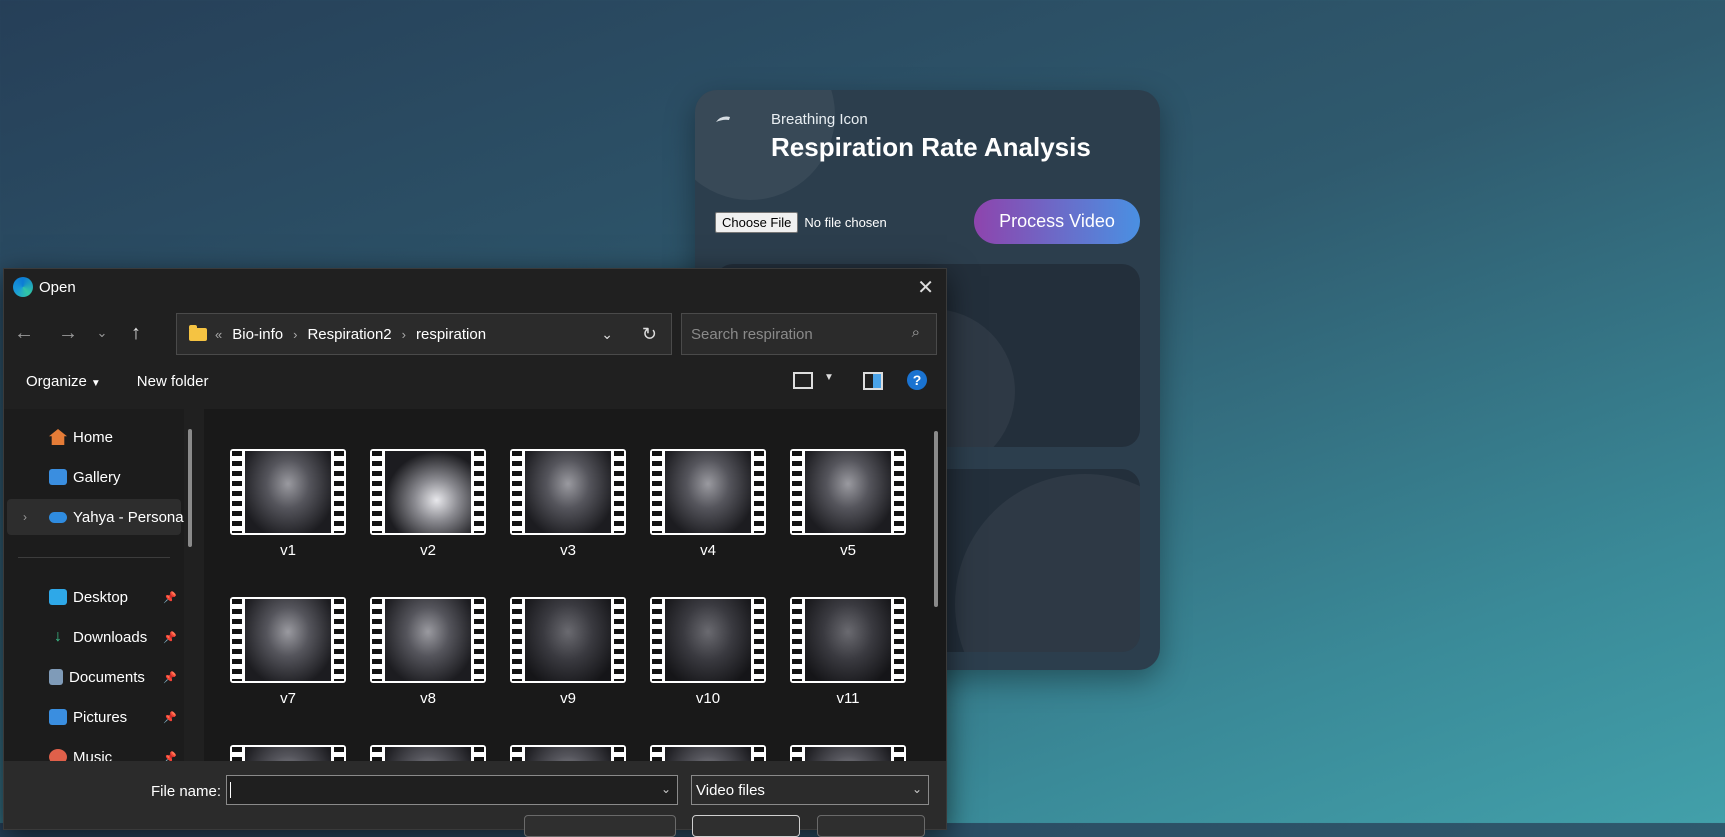  Describe the element at coordinates (186, 791) in the screenshot. I see `file-name-label: File name:` at that location.